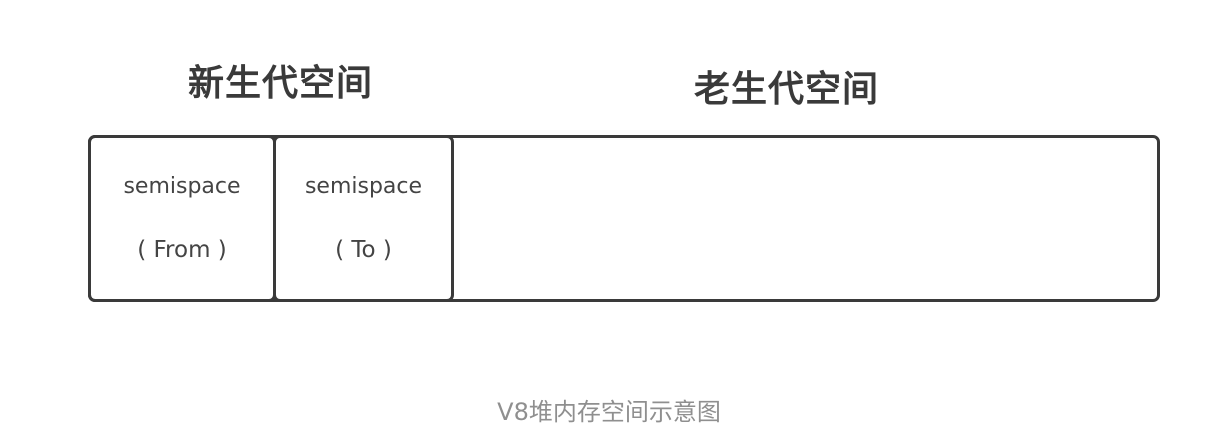 Image resolution: width=1218 pixels, height=430 pixels. What do you see at coordinates (787, 89) in the screenshot?
I see `old-generation-heading: 老生代空间` at bounding box center [787, 89].